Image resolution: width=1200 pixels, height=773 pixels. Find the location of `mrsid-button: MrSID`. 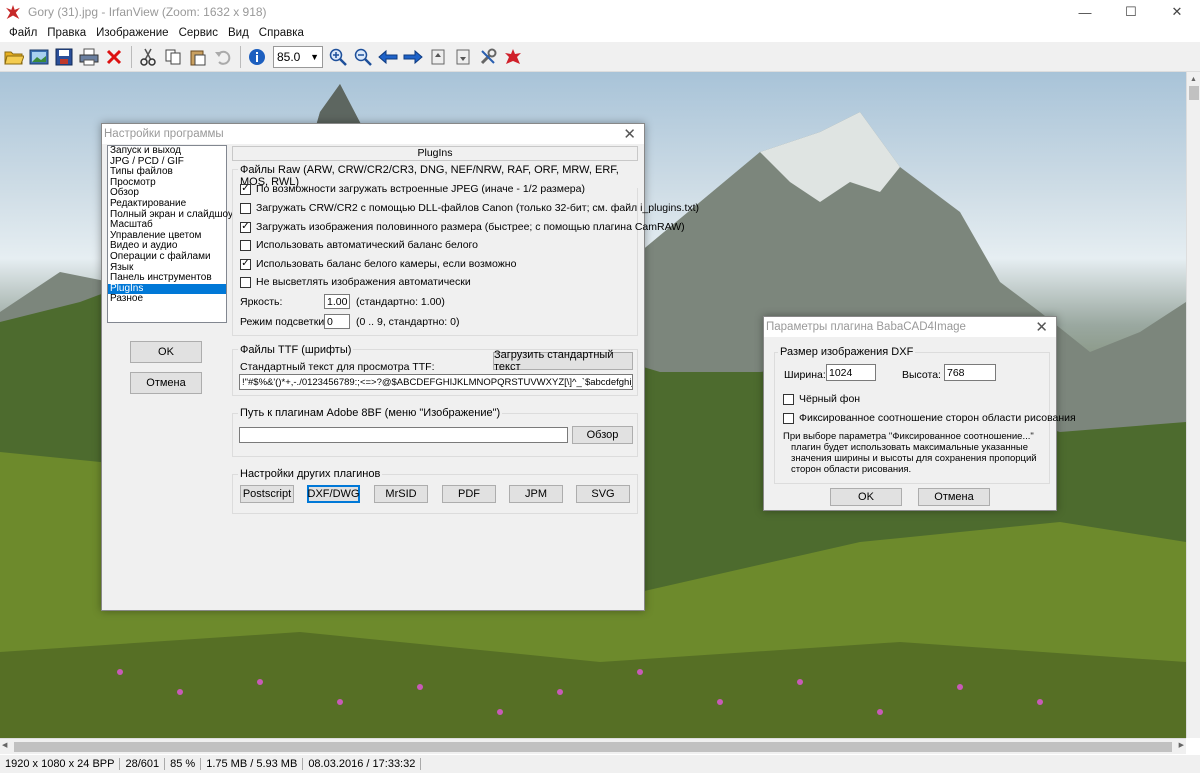

mrsid-button: MrSID is located at coordinates (401, 494).